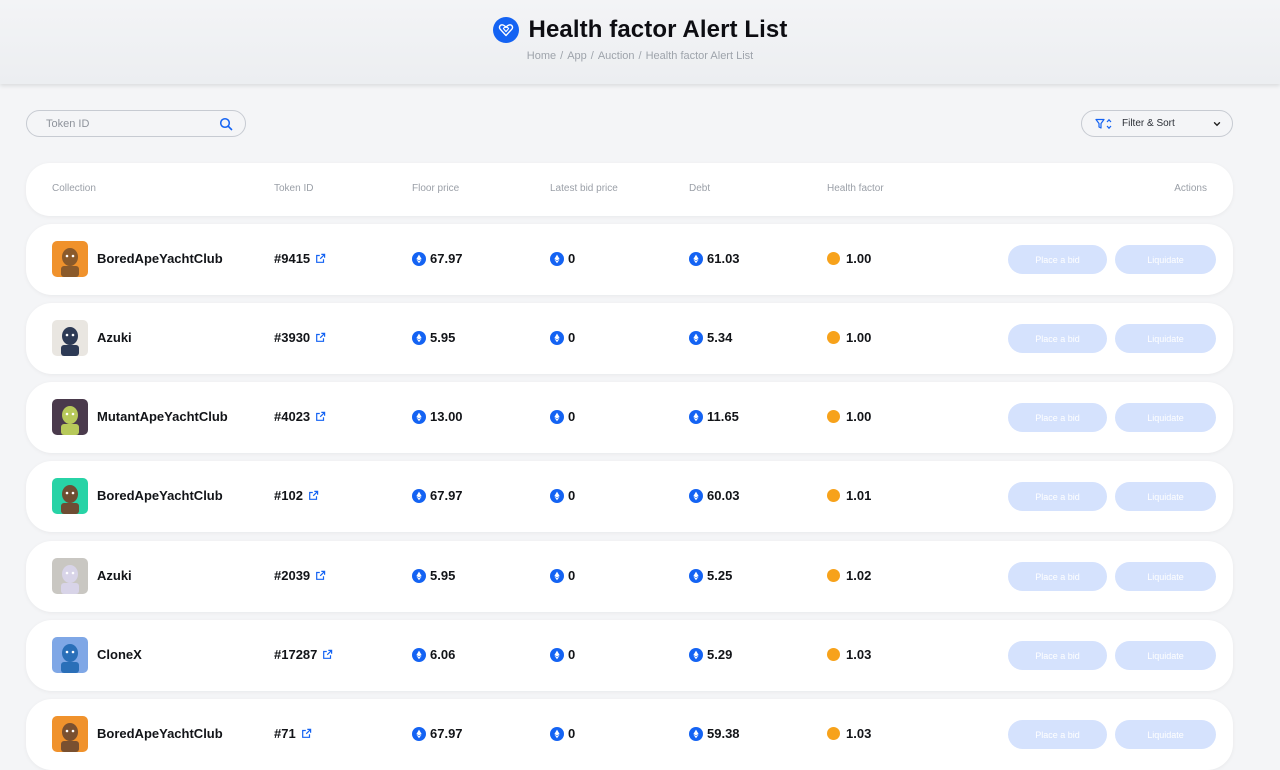  I want to click on health-status-dot, so click(833, 495).